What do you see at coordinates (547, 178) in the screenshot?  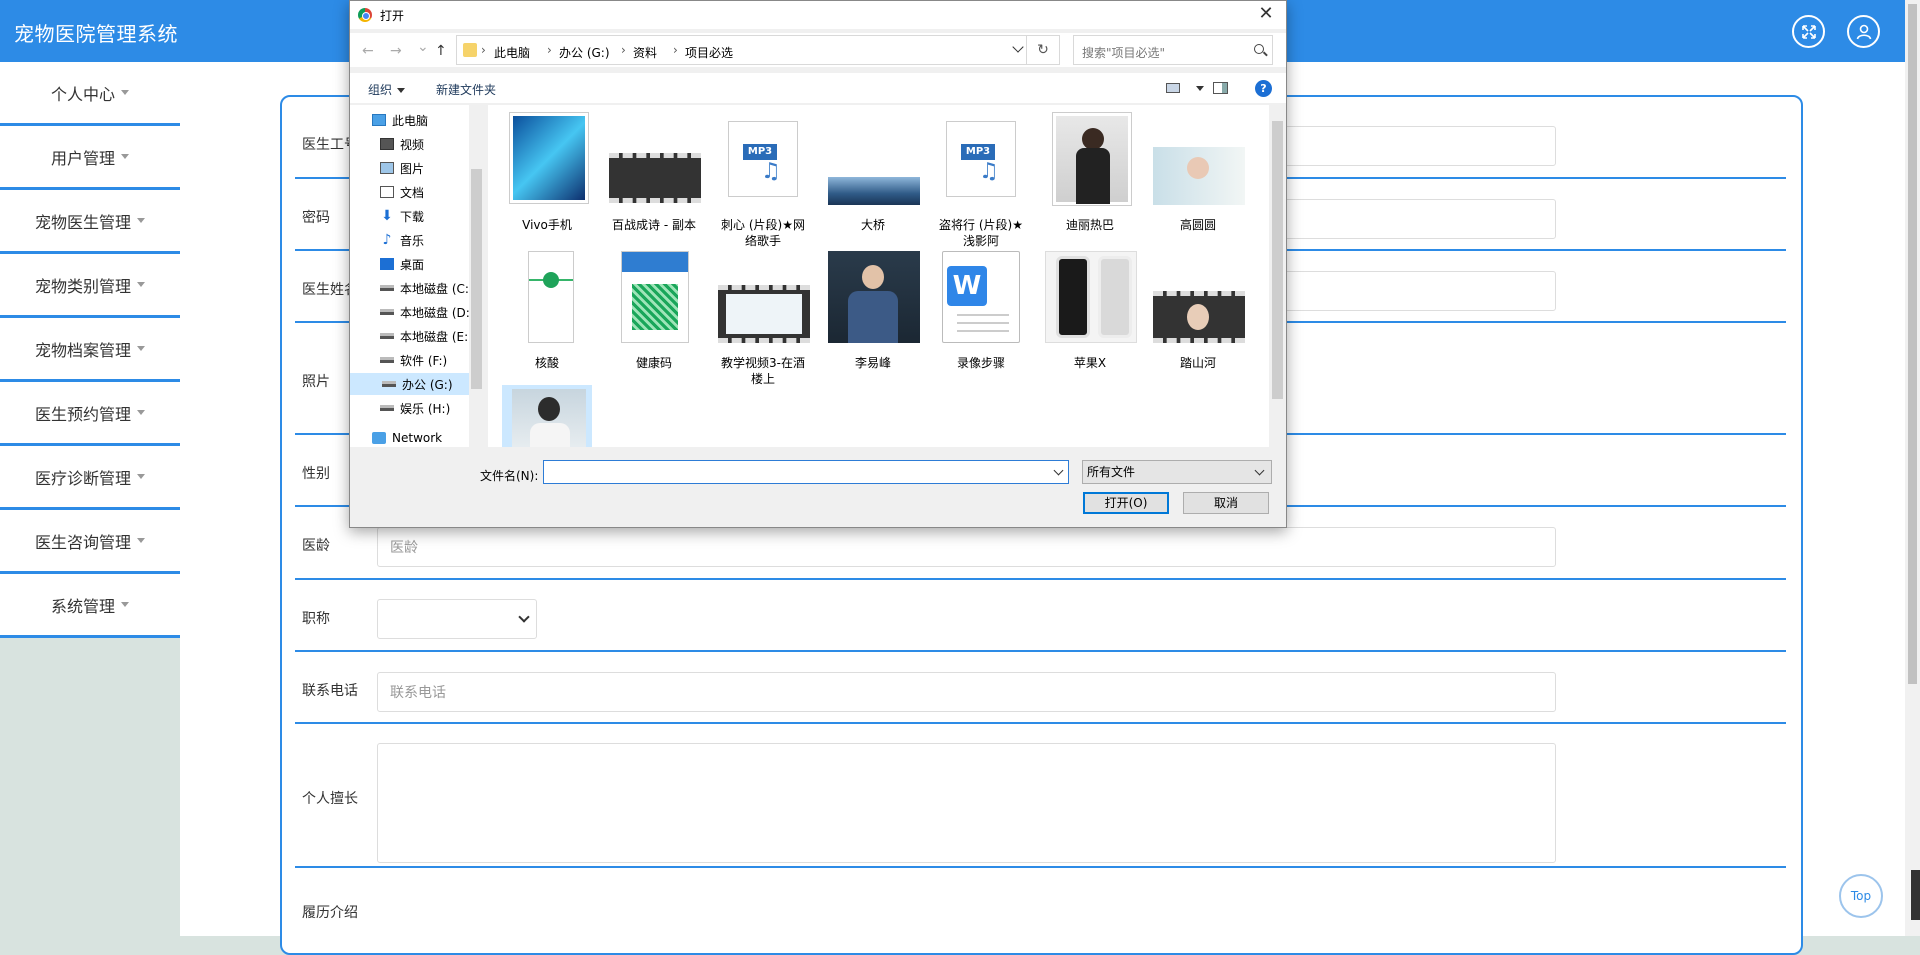 I see `file-item: Vivo手机` at bounding box center [547, 178].